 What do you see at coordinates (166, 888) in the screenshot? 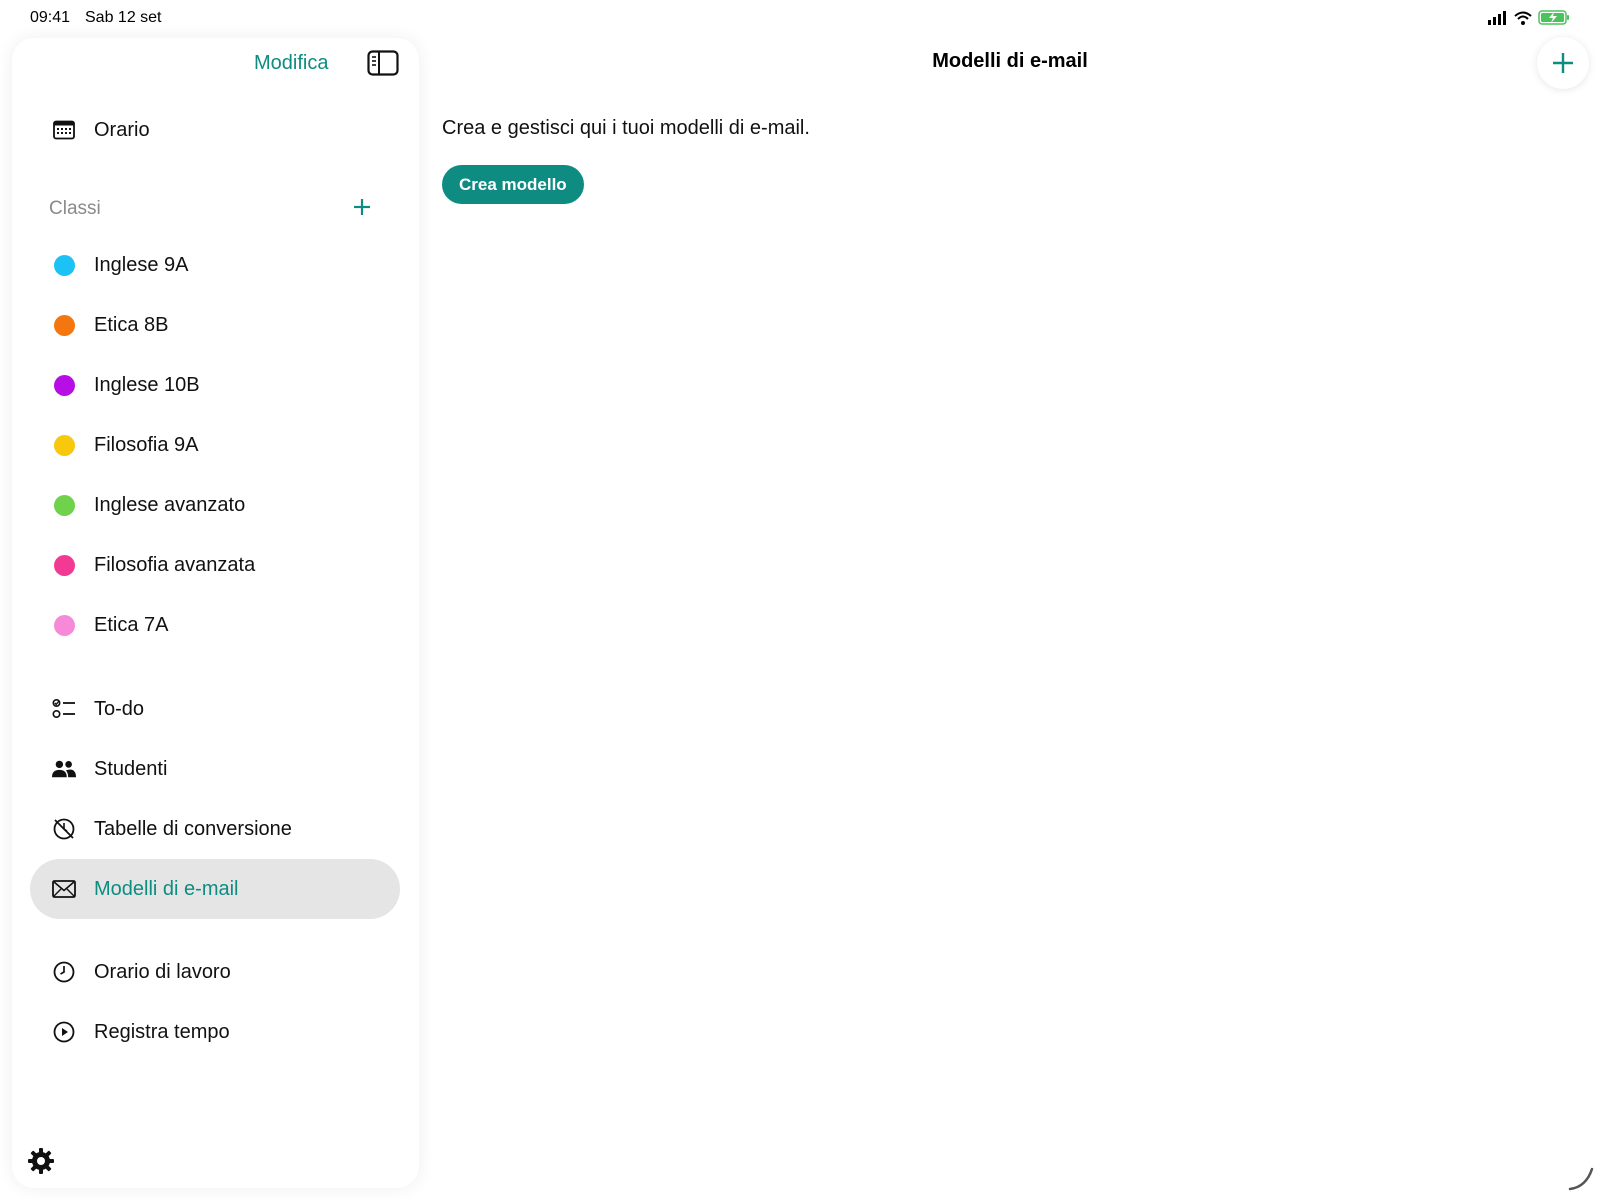
I see `sidebar-item-label: Modelli di e-mail` at bounding box center [166, 888].